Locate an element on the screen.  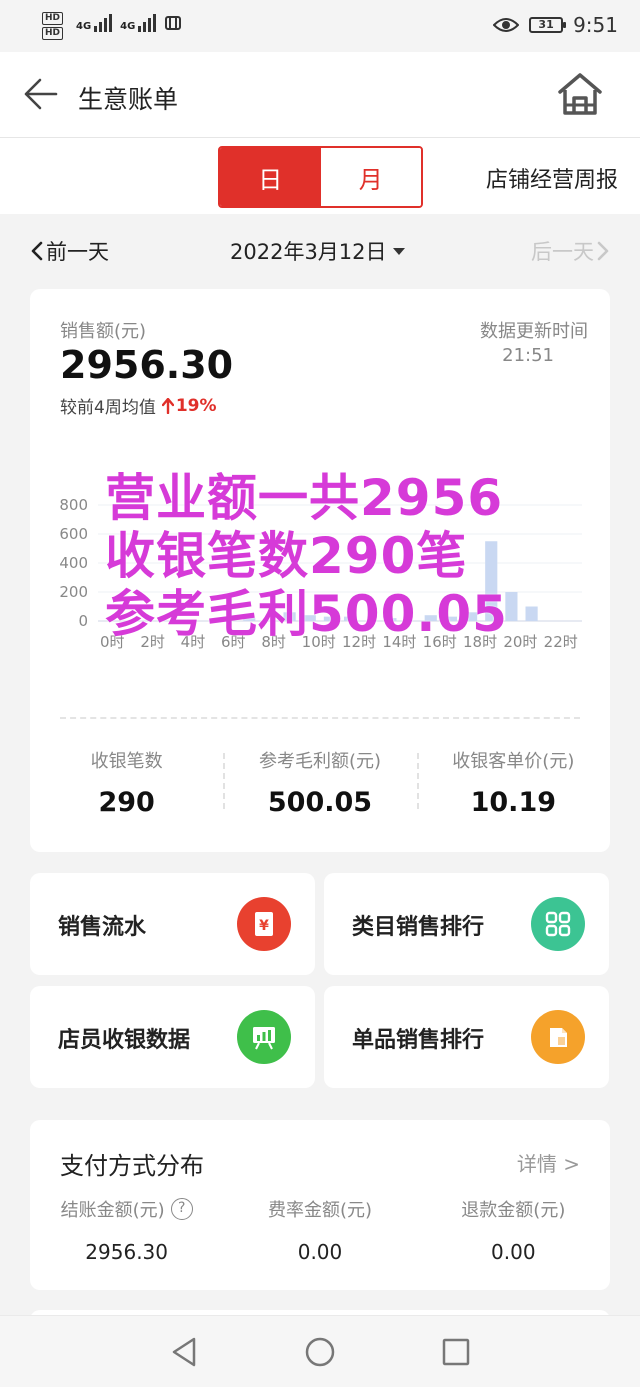
stat-gross-profit: 参考毛利额(元) 500.05 is located at coordinates (319, 782).